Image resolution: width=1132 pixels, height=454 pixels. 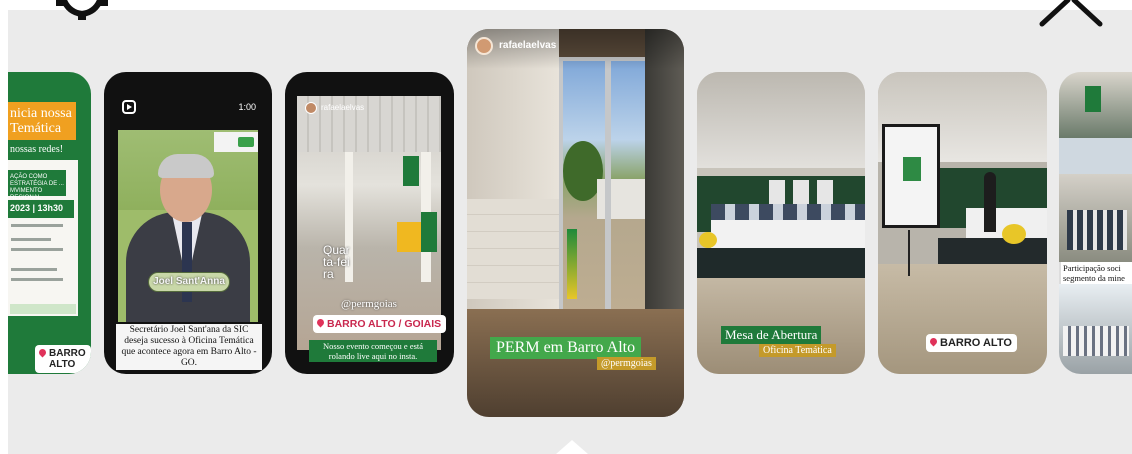 What do you see at coordinates (962, 319) in the screenshot?
I see `photo-floor` at bounding box center [962, 319].